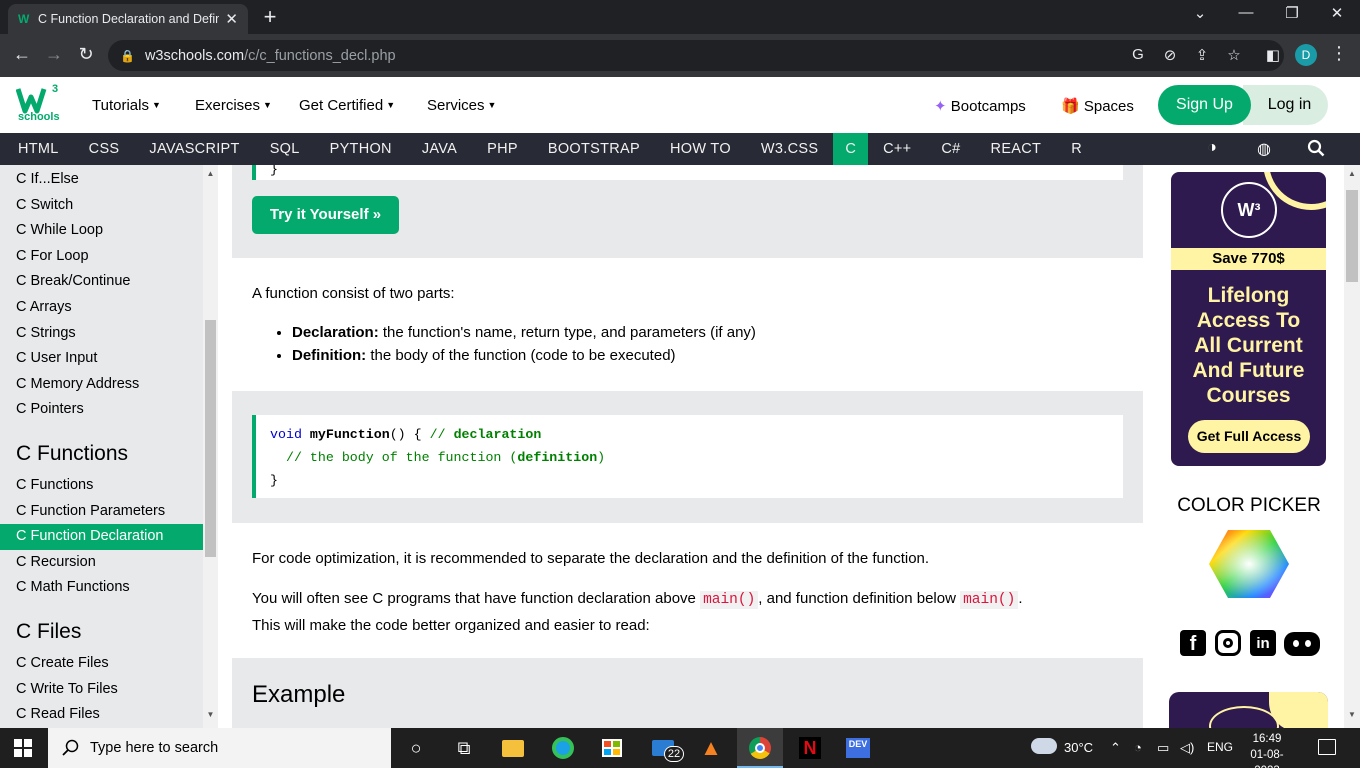 The height and width of the screenshot is (768, 1360). What do you see at coordinates (101, 410) in the screenshot?
I see `sidebar-item-pointers: C Pointers` at bounding box center [101, 410].